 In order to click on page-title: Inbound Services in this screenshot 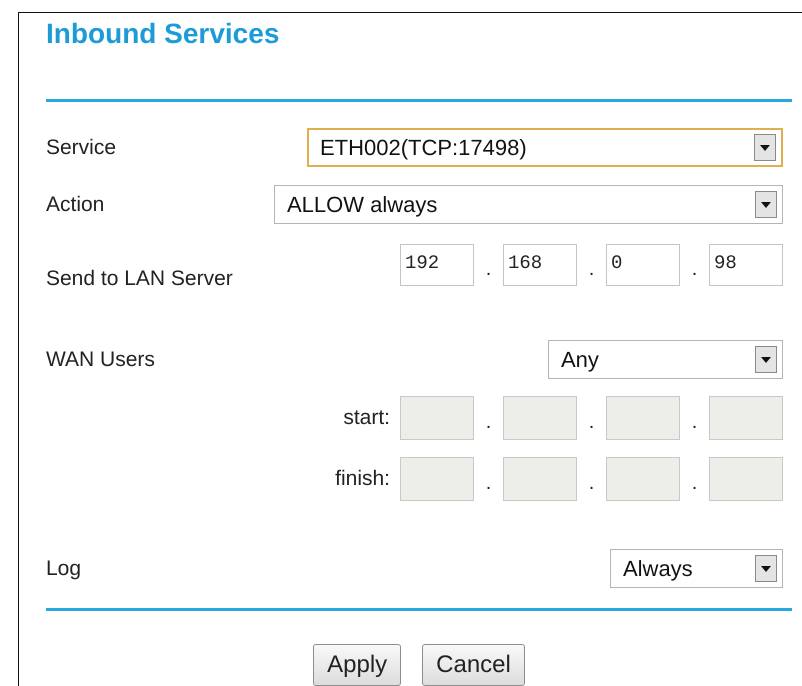, I will do `click(163, 34)`.